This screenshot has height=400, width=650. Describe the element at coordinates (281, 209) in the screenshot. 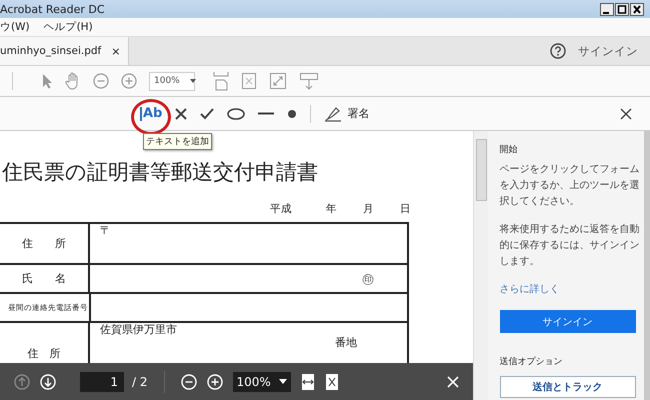

I see `date-label: 平成` at that location.